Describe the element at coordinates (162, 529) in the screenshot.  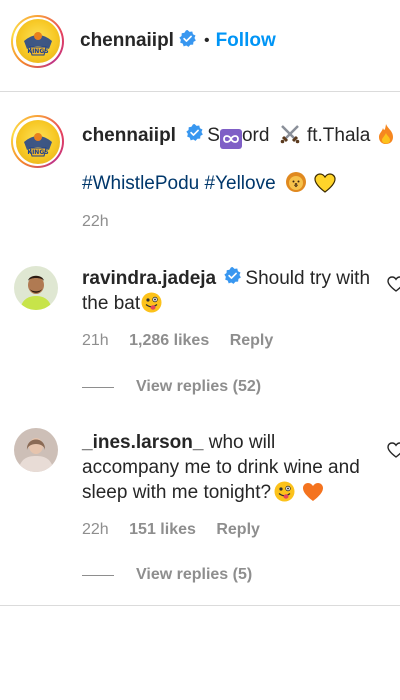
I see `comment-likes: 151 likes` at that location.